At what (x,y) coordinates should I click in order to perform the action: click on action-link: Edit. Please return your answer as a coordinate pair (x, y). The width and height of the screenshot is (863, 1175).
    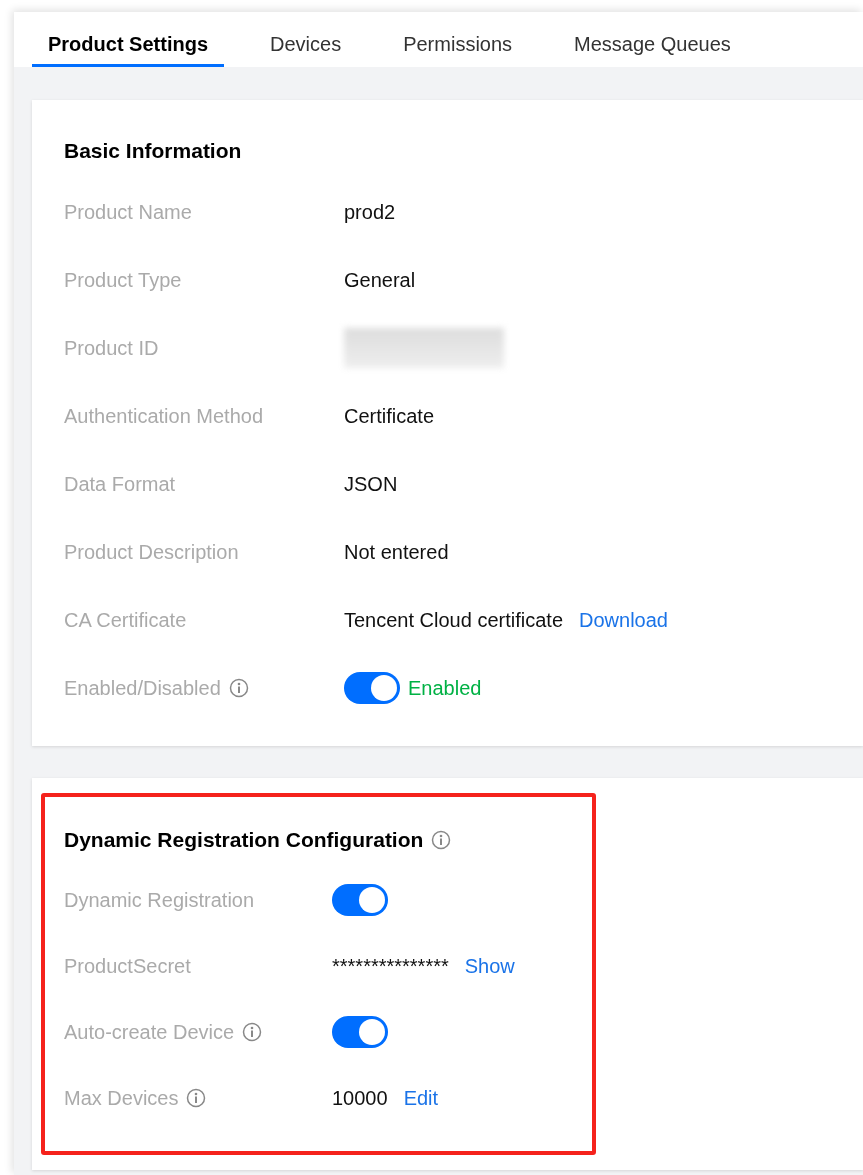
    Looking at the image, I should click on (421, 1098).